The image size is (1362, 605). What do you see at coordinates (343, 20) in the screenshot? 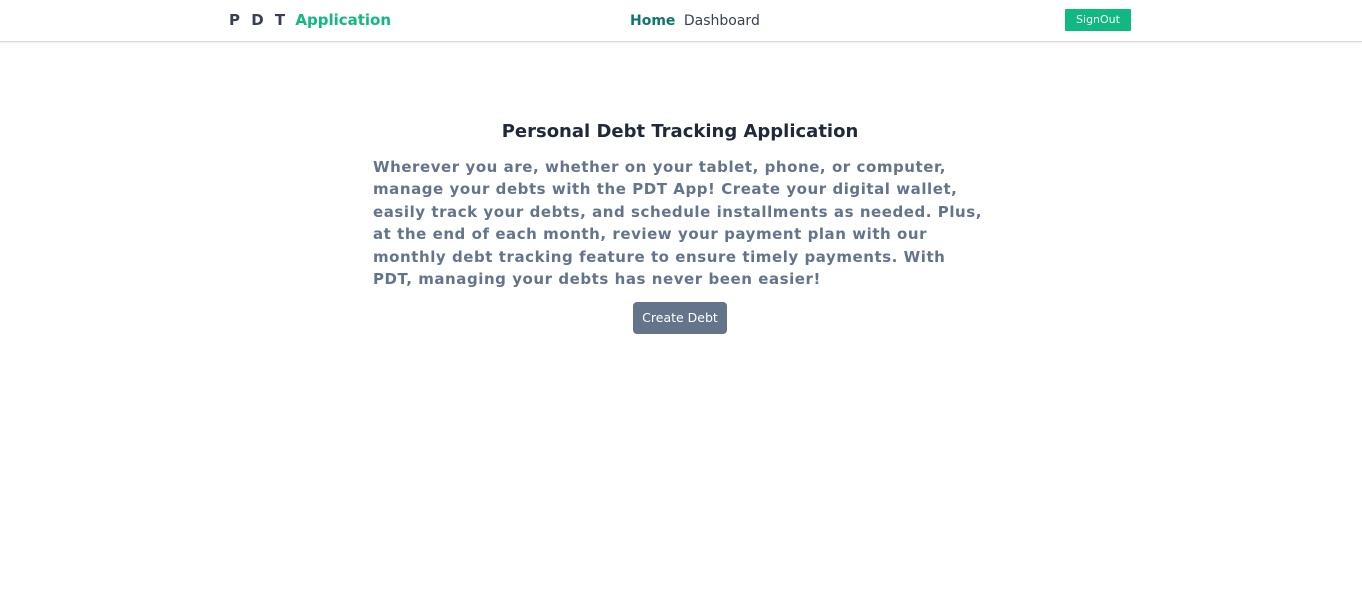
I see `brand-suffix: Application` at bounding box center [343, 20].